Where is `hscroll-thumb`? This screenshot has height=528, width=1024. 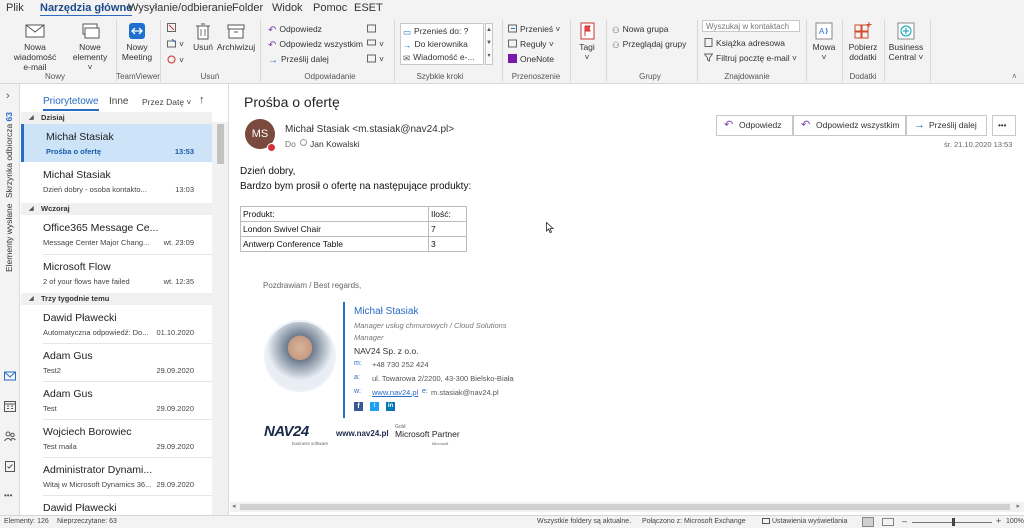 hscroll-thumb is located at coordinates (625, 507).